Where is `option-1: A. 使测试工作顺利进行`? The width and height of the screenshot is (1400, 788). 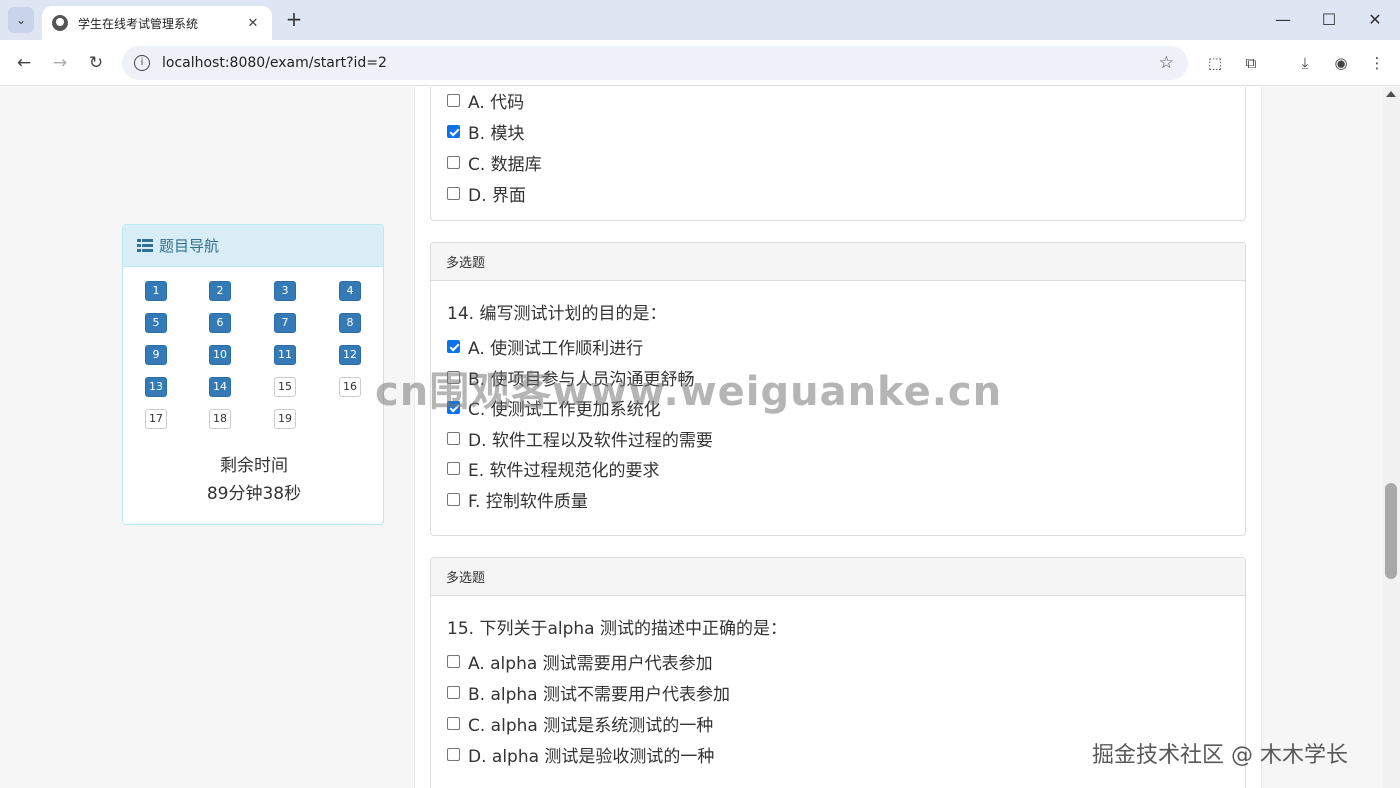
option-1: A. 使测试工作顺利进行 is located at coordinates (545, 346).